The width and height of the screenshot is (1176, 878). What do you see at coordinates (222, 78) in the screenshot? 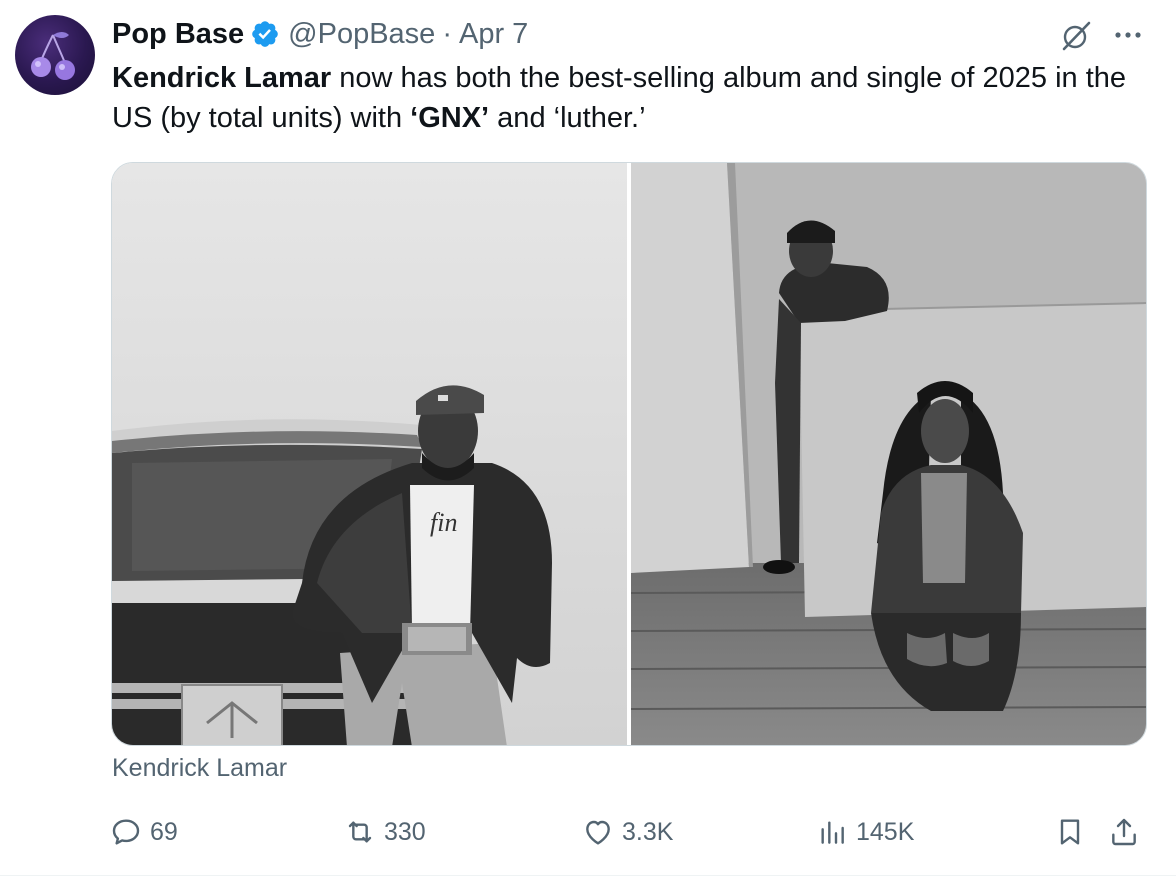
I see `tweet-text-mention: Kendrick Lamar` at bounding box center [222, 78].